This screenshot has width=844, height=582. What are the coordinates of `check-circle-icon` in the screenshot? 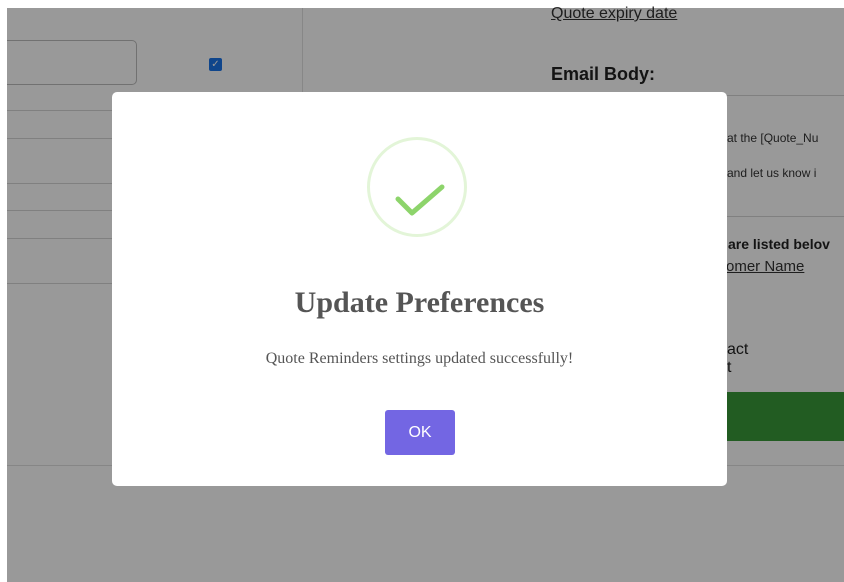 It's located at (417, 187).